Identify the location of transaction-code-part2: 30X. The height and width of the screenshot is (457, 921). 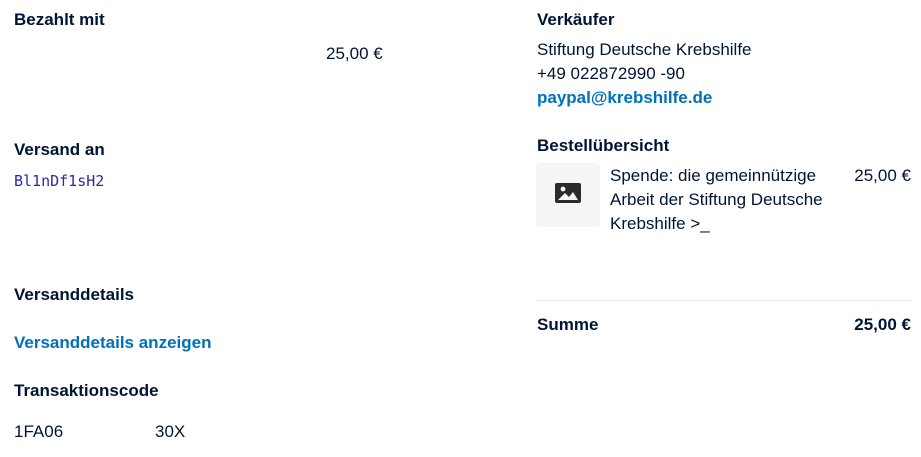
(170, 431).